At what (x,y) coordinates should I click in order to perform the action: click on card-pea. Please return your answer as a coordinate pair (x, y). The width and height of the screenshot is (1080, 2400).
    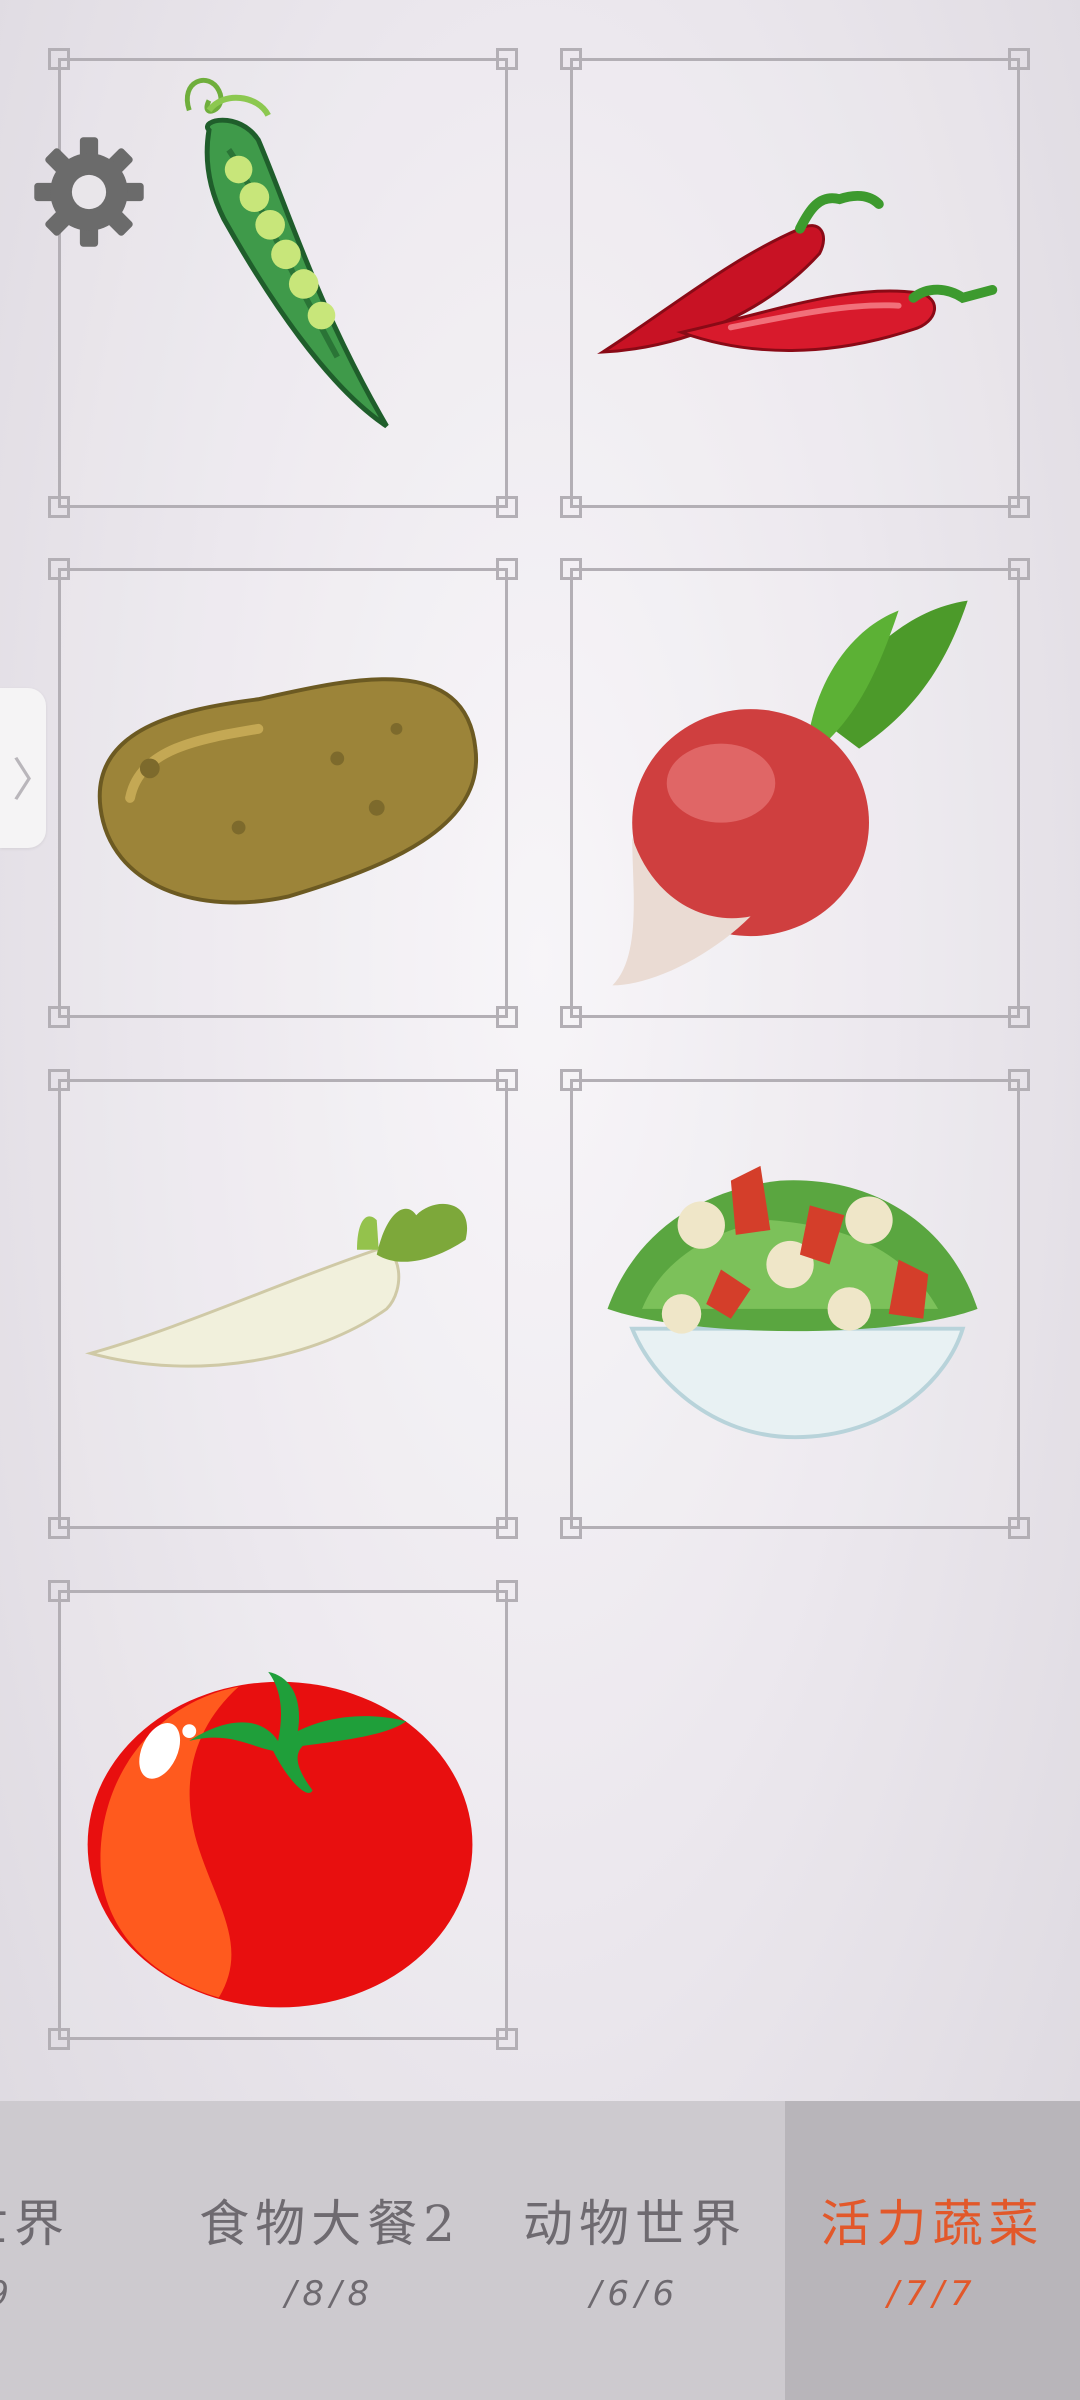
    Looking at the image, I should click on (283, 283).